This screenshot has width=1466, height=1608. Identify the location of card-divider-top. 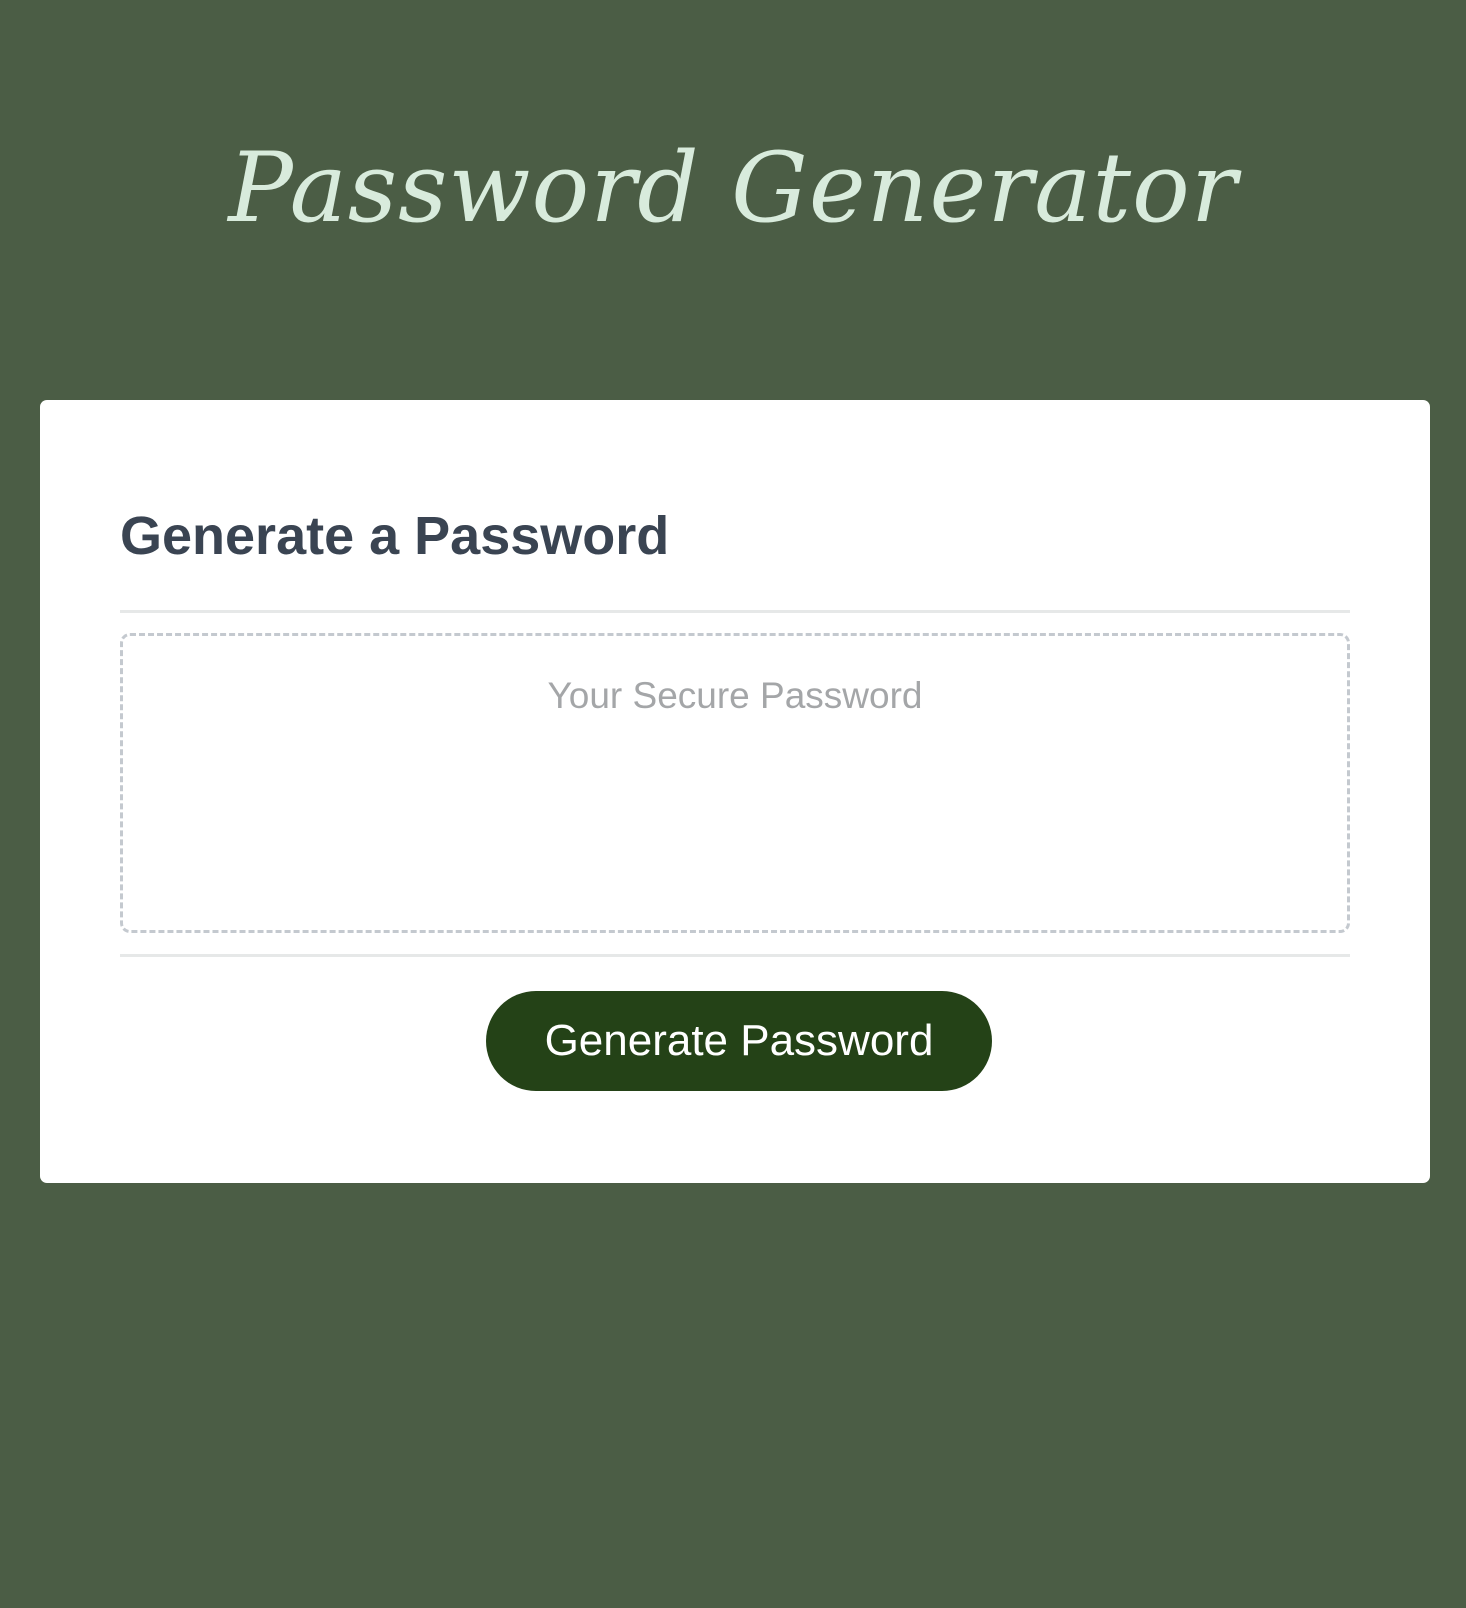
(735, 611).